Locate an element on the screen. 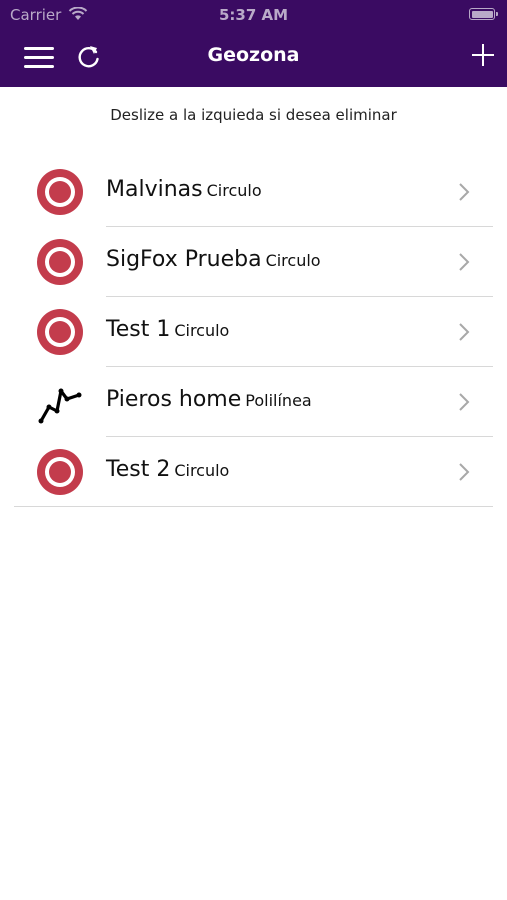 The image size is (507, 900). page-title: Geozona is located at coordinates (253, 55).